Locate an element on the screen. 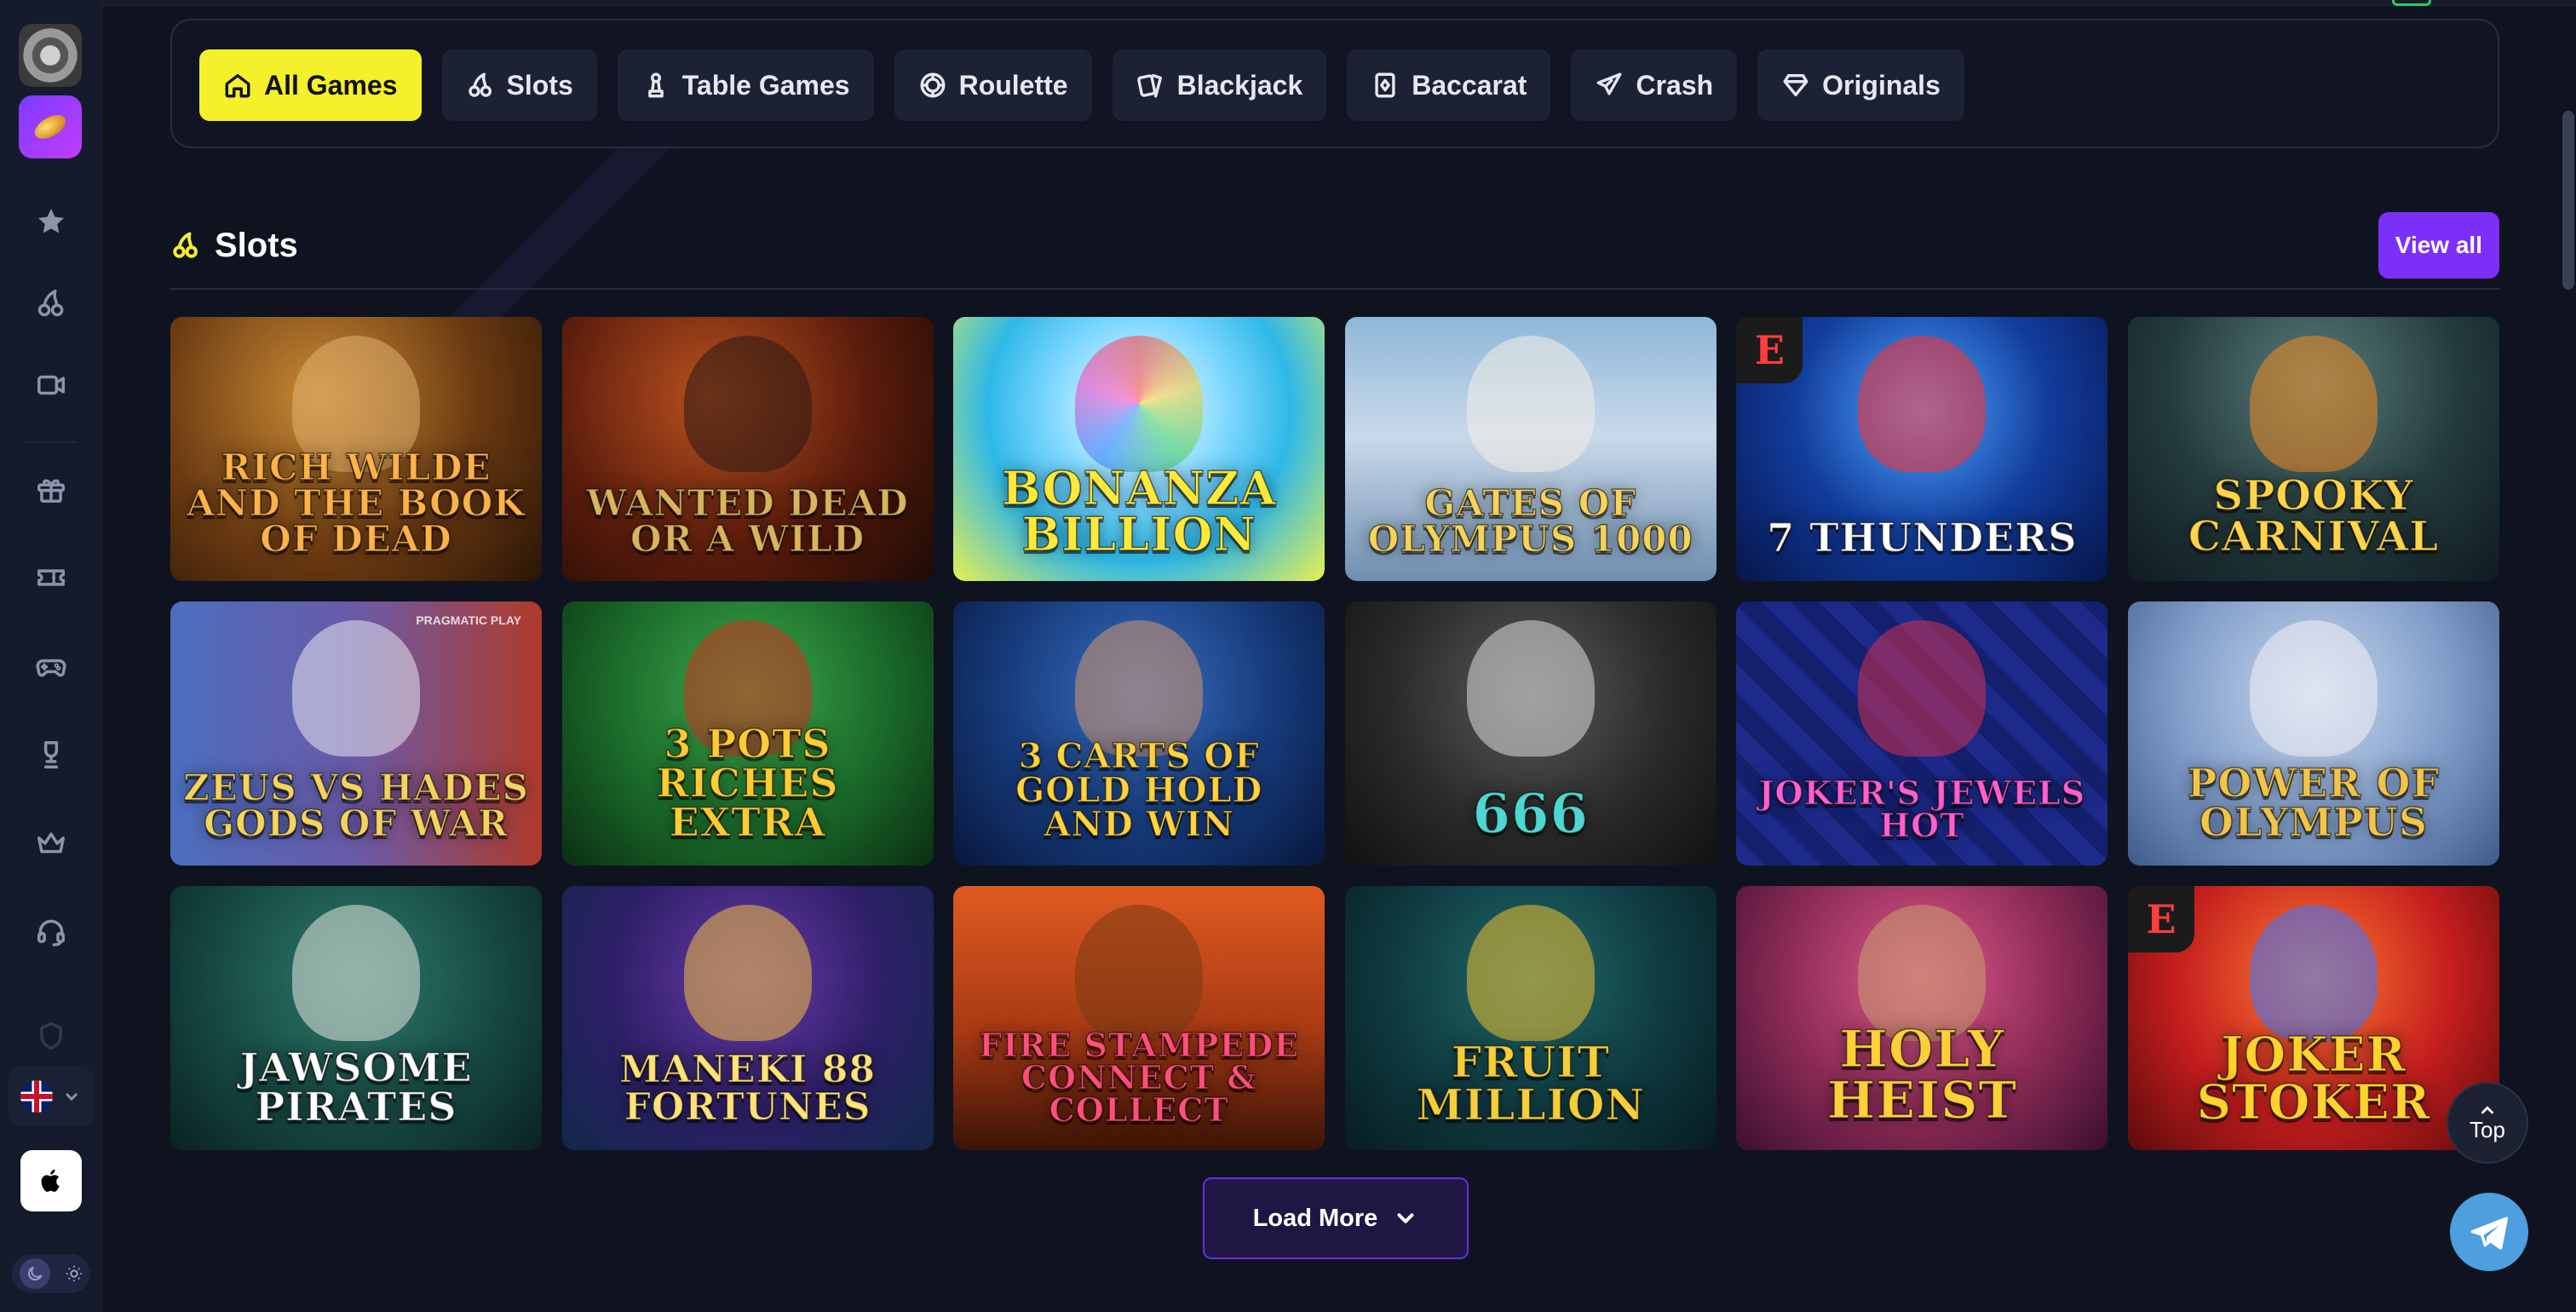  game-tile: Jawsome Pirates is located at coordinates (356, 1018).